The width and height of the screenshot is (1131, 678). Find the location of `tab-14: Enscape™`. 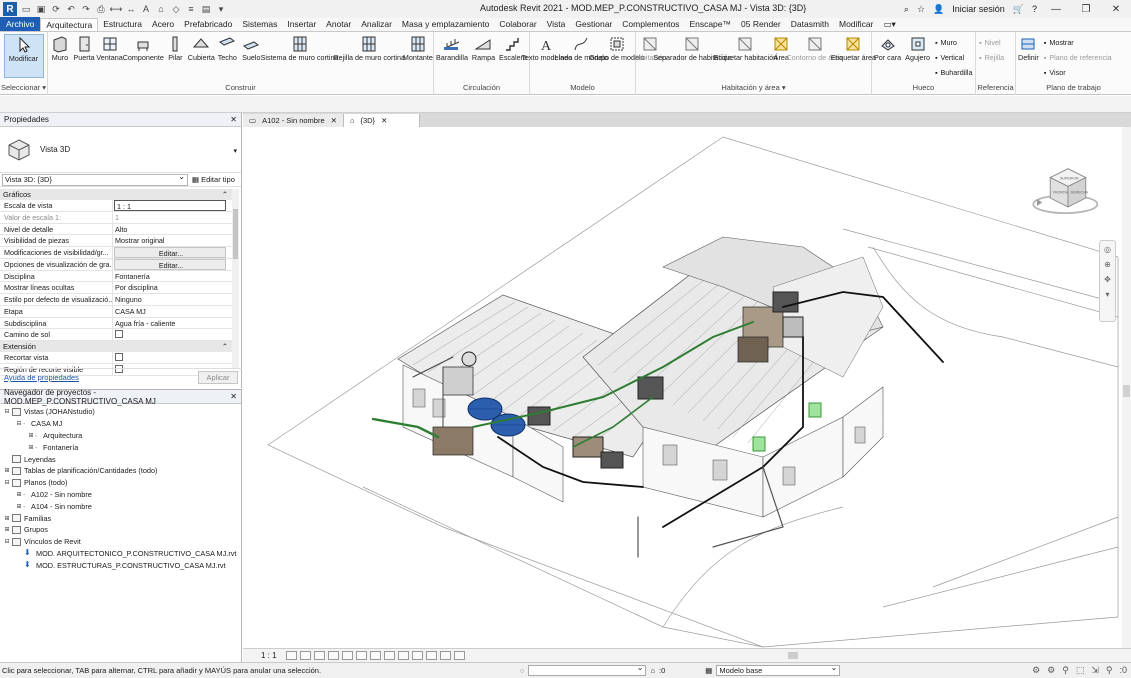

tab-14: Enscape™ is located at coordinates (710, 24).